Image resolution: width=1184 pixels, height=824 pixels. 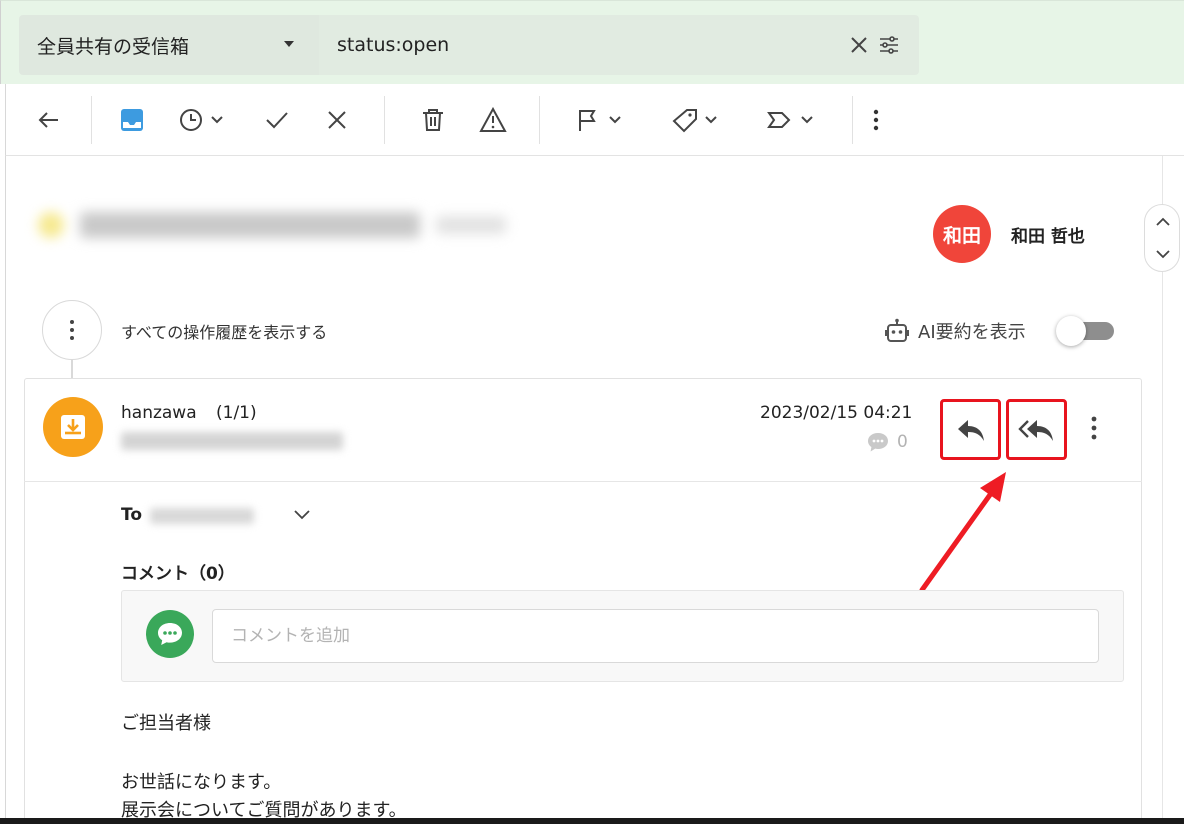 What do you see at coordinates (224, 331) in the screenshot?
I see `history-label: すべての操作履歴を表示する` at bounding box center [224, 331].